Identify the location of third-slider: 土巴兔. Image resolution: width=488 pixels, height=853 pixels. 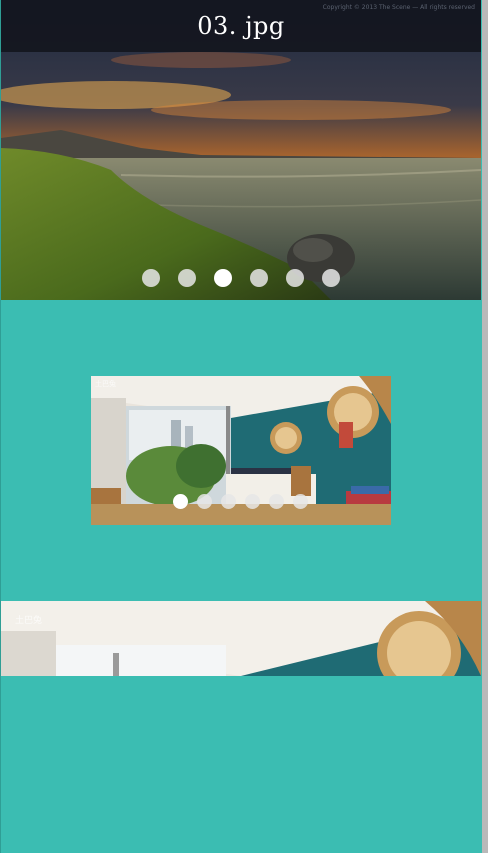
(241, 638).